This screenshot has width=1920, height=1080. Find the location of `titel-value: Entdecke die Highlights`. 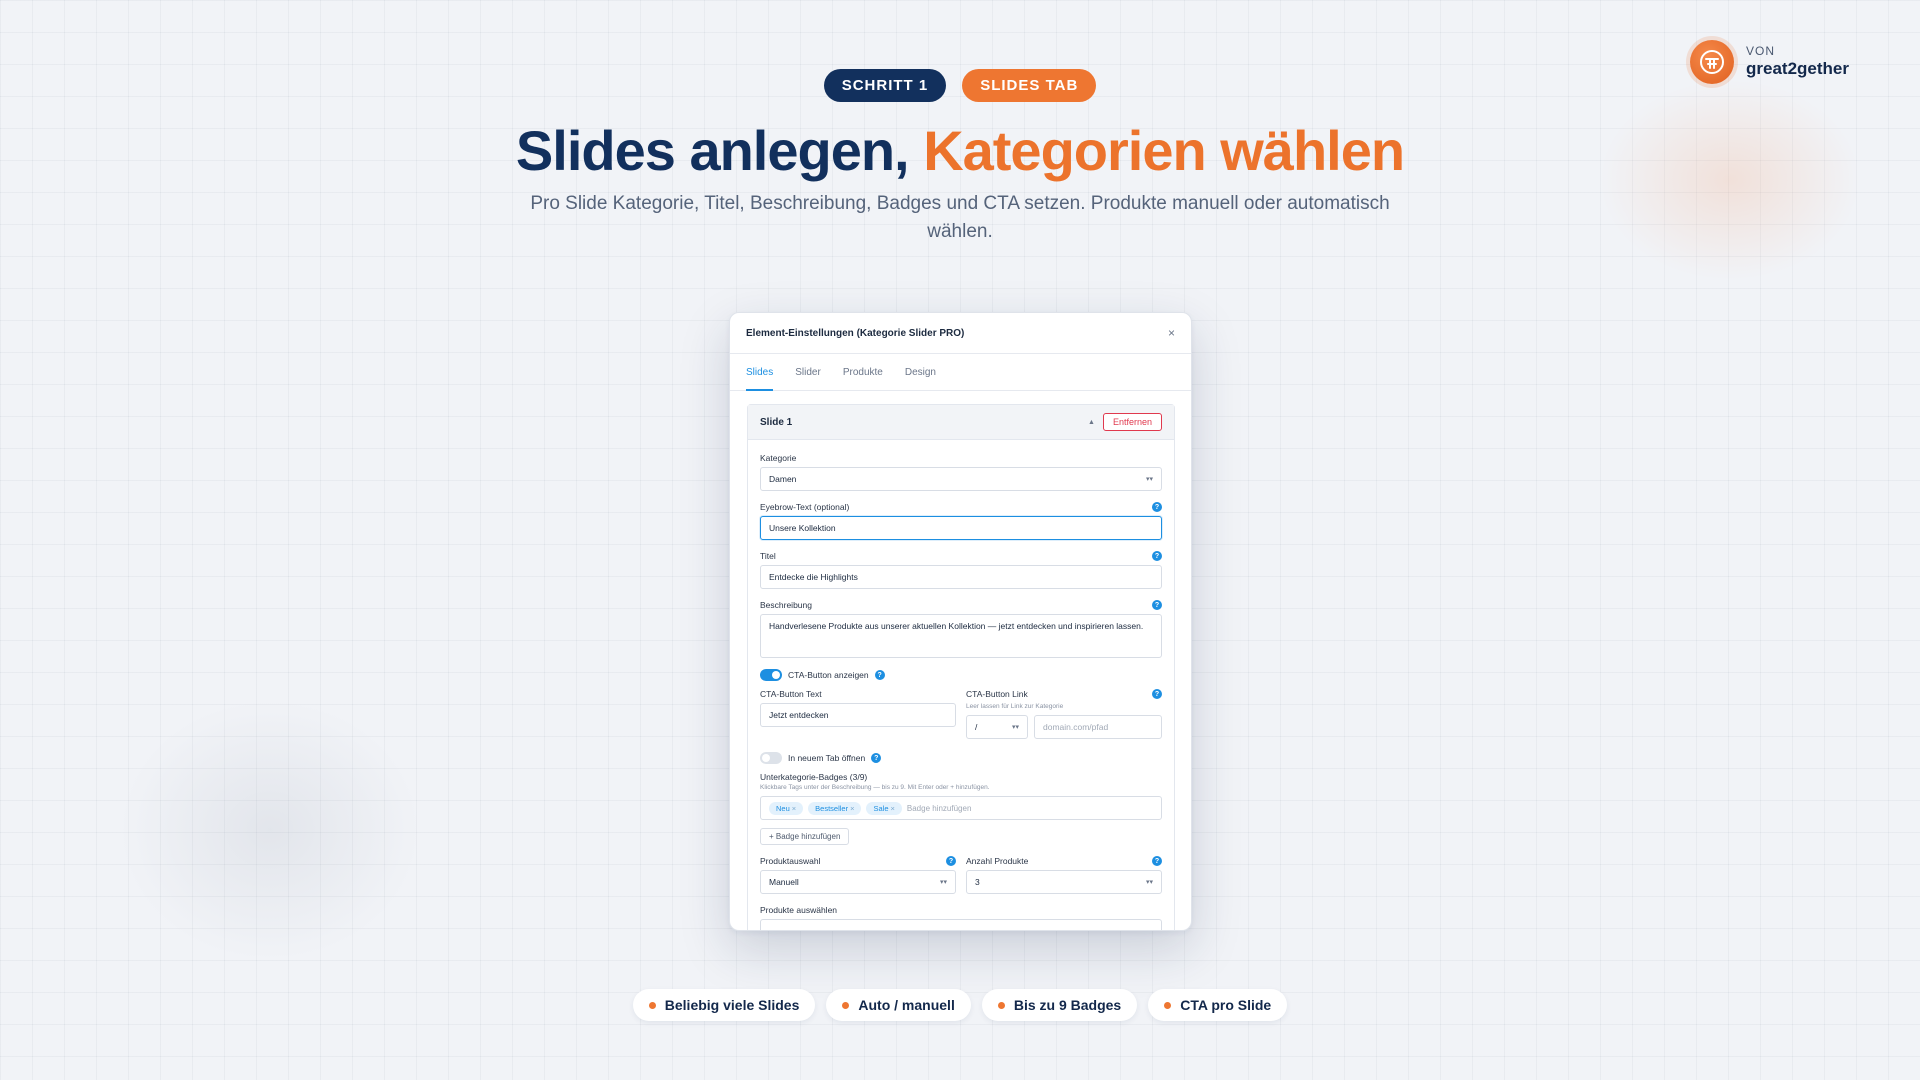

titel-value: Entdecke die Highlights is located at coordinates (813, 577).